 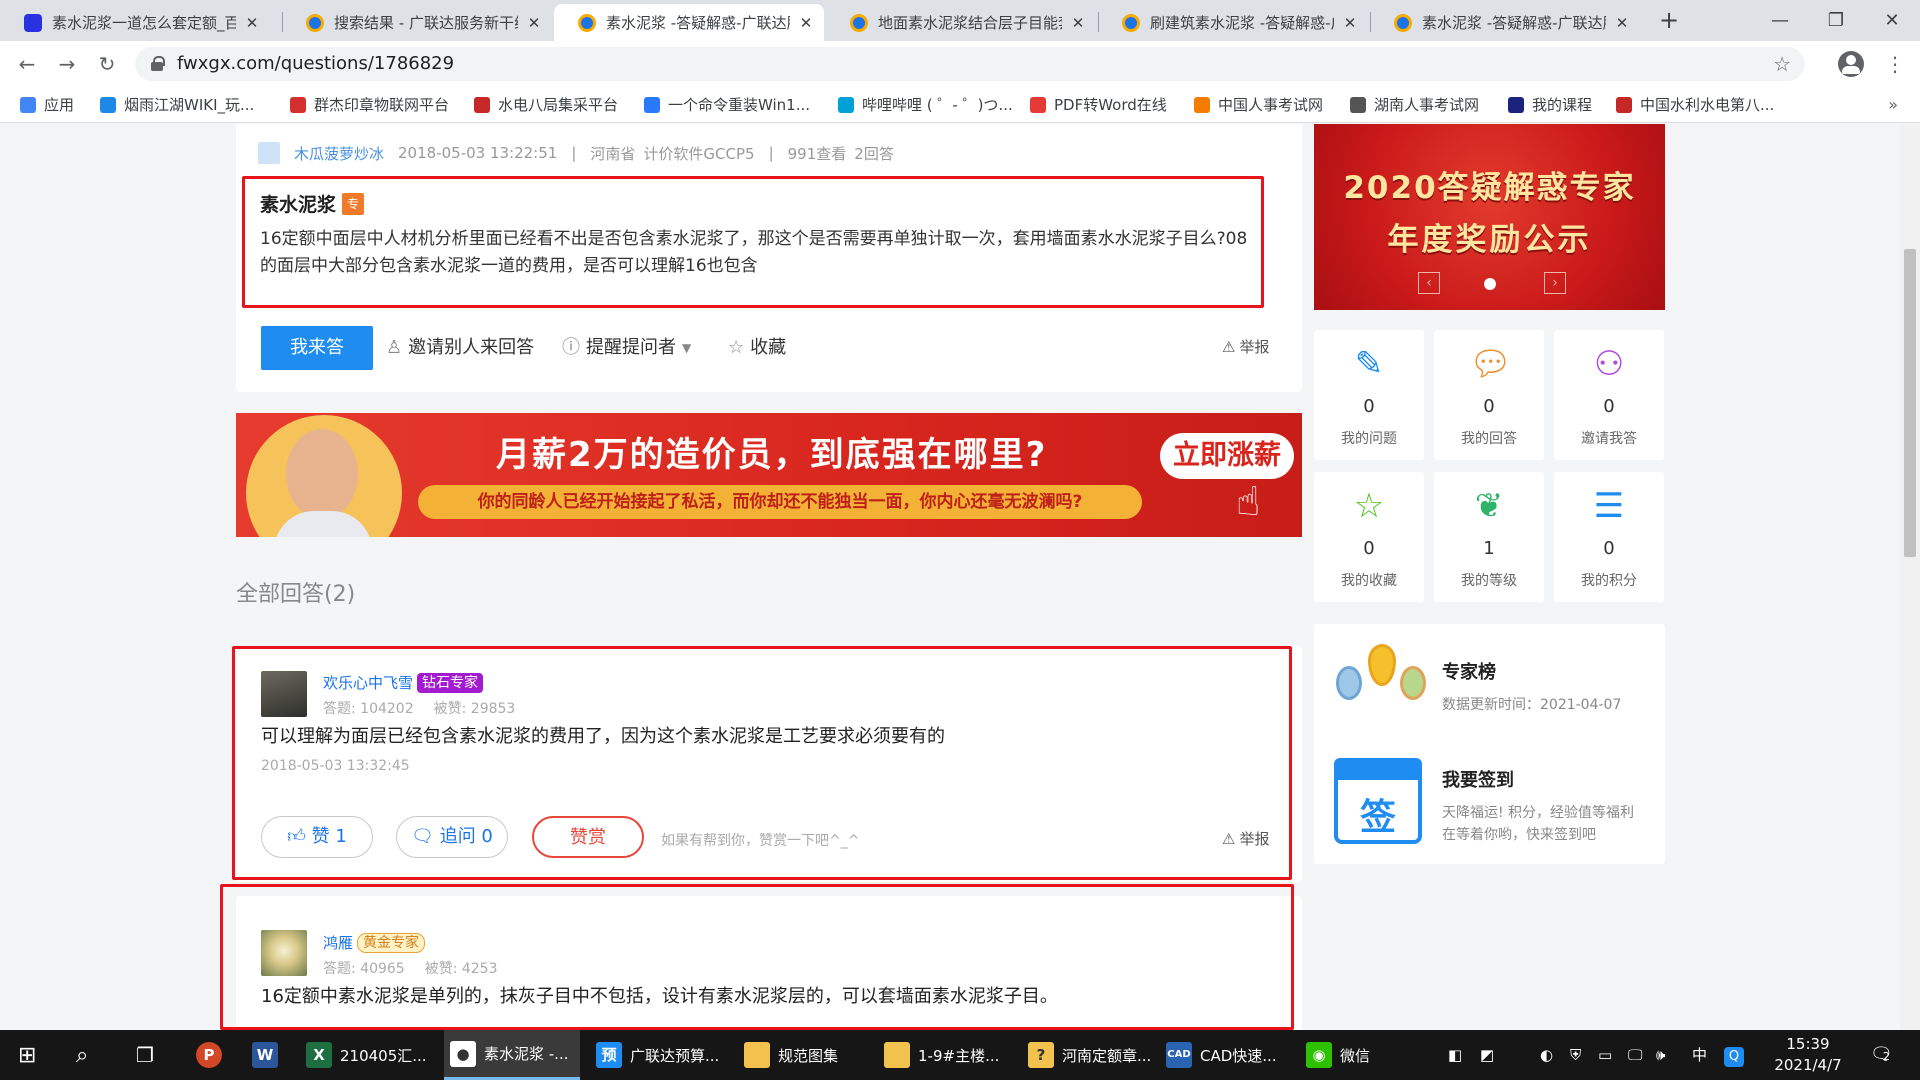 I want to click on question-location: 河南省, so click(x=613, y=153).